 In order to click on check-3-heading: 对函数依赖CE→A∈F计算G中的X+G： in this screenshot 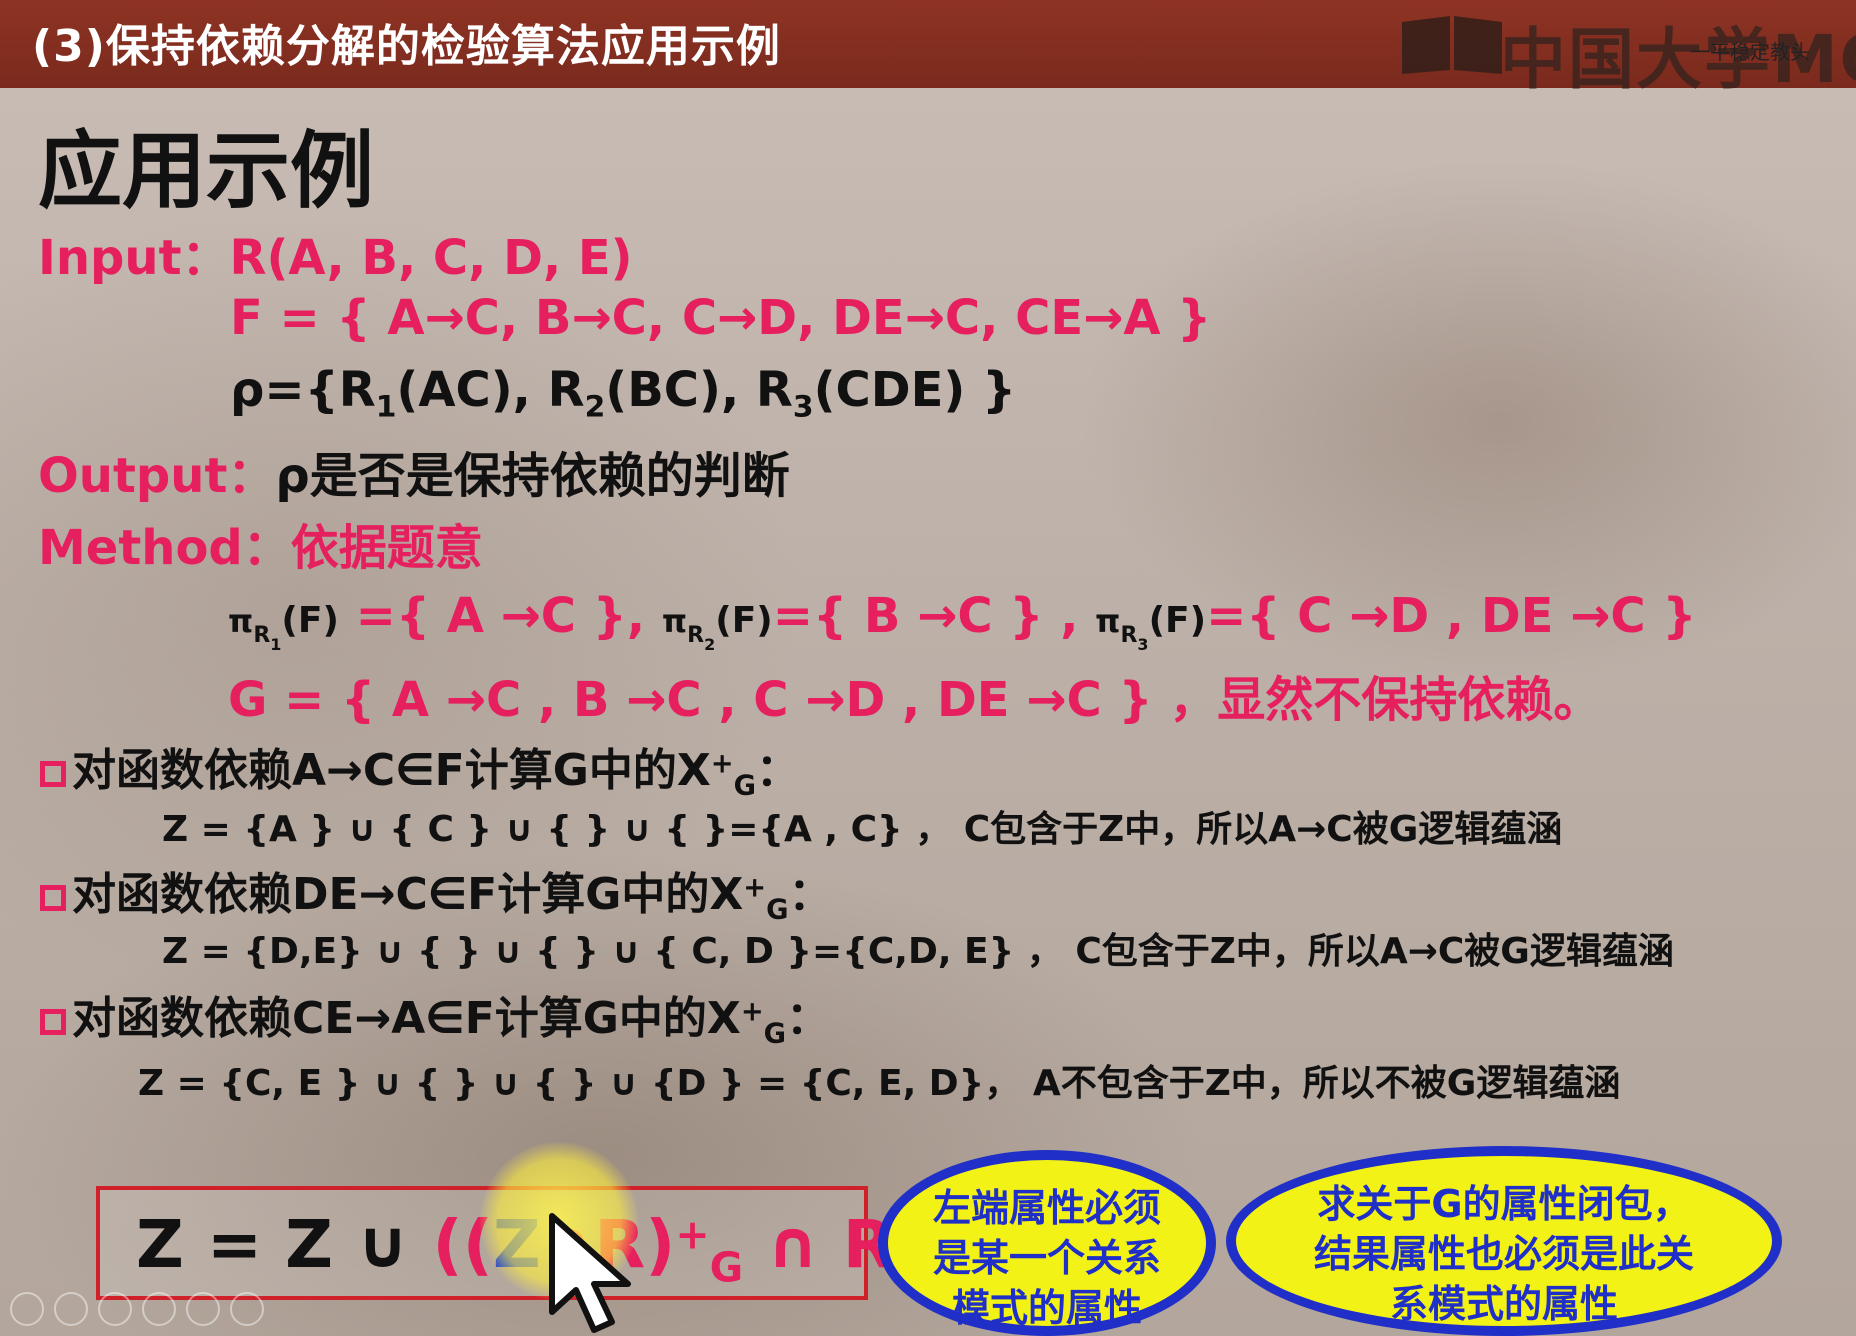, I will do `click(435, 1015)`.